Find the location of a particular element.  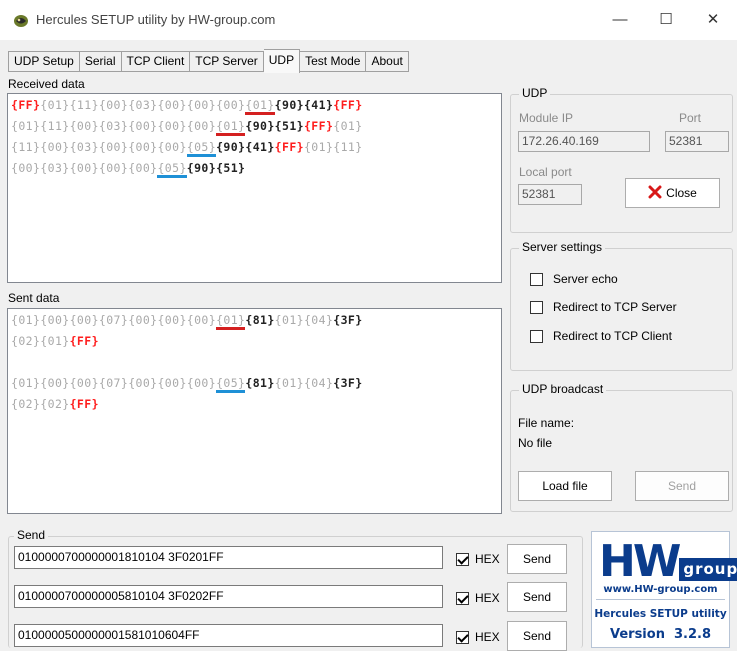

tab-about: About is located at coordinates (387, 61).